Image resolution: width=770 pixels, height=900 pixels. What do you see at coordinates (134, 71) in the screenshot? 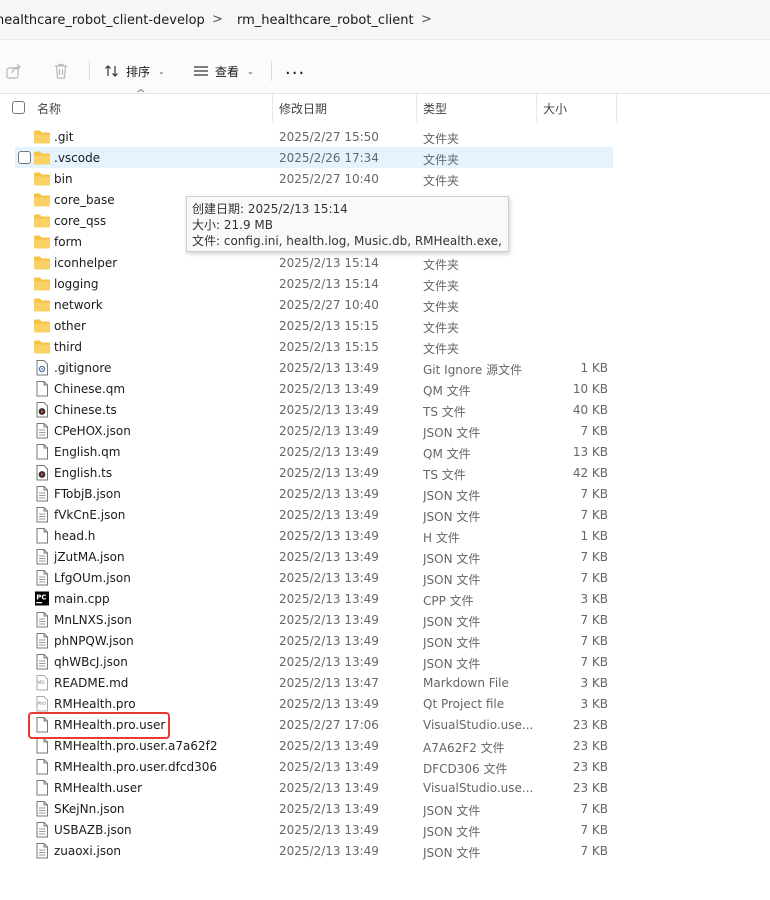
I see `sort-button: 排序 ⌄` at bounding box center [134, 71].